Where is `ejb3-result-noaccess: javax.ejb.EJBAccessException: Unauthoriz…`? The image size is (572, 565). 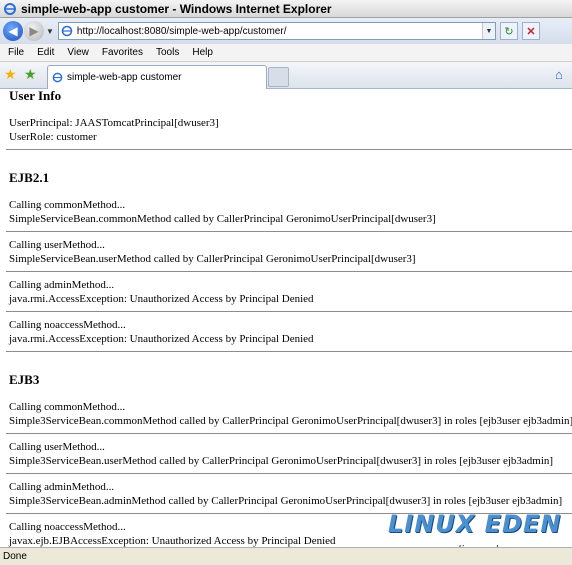
ejb3-result-noaccess: javax.ejb.EJBAccessException: Unauthoriz… is located at coordinates (172, 541).